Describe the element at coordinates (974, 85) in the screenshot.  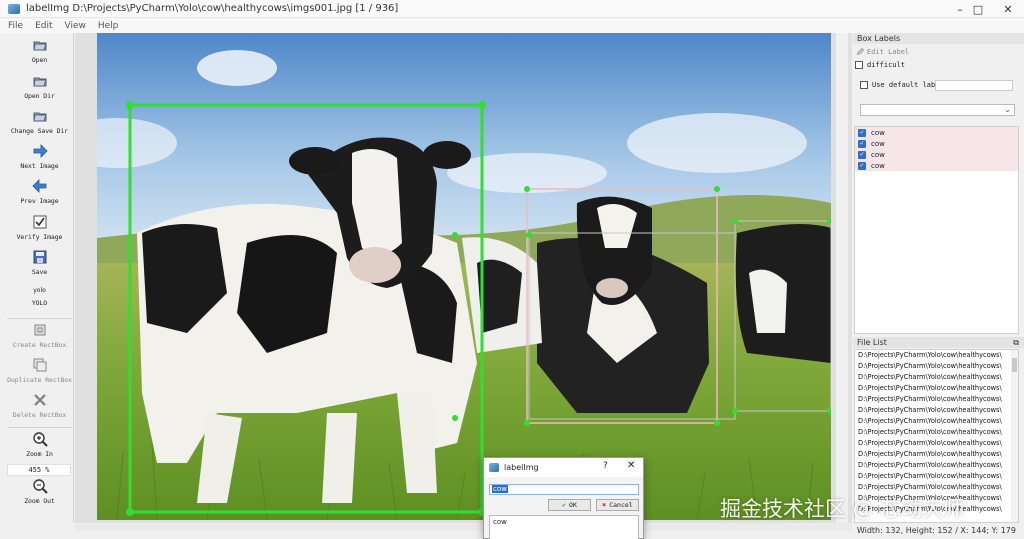
I see `default-label-input` at that location.